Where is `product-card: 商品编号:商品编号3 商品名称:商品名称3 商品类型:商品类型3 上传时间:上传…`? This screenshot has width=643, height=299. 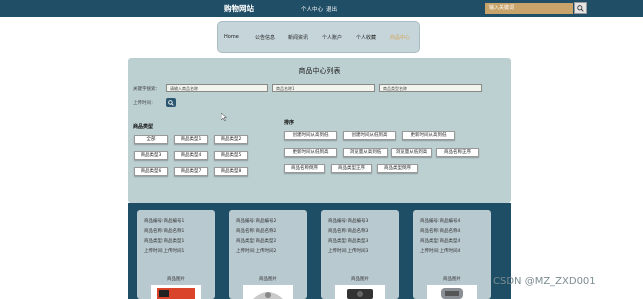
product-card: 商品编号:商品编号3 商品名称:商品名称3 商品类型:商品类型3 上传时间:上传… is located at coordinates (360, 254).